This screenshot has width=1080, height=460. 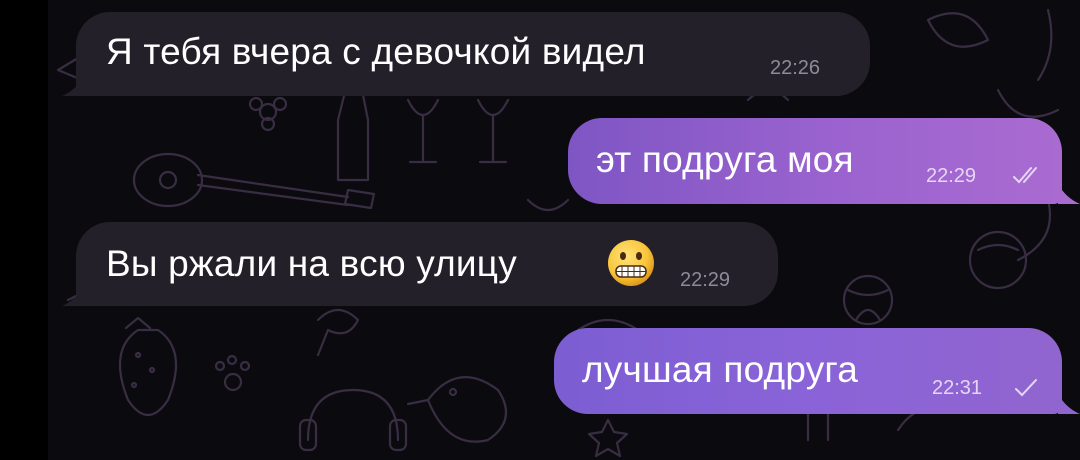 What do you see at coordinates (720, 369) in the screenshot?
I see `message-text: лучшая подруга` at bounding box center [720, 369].